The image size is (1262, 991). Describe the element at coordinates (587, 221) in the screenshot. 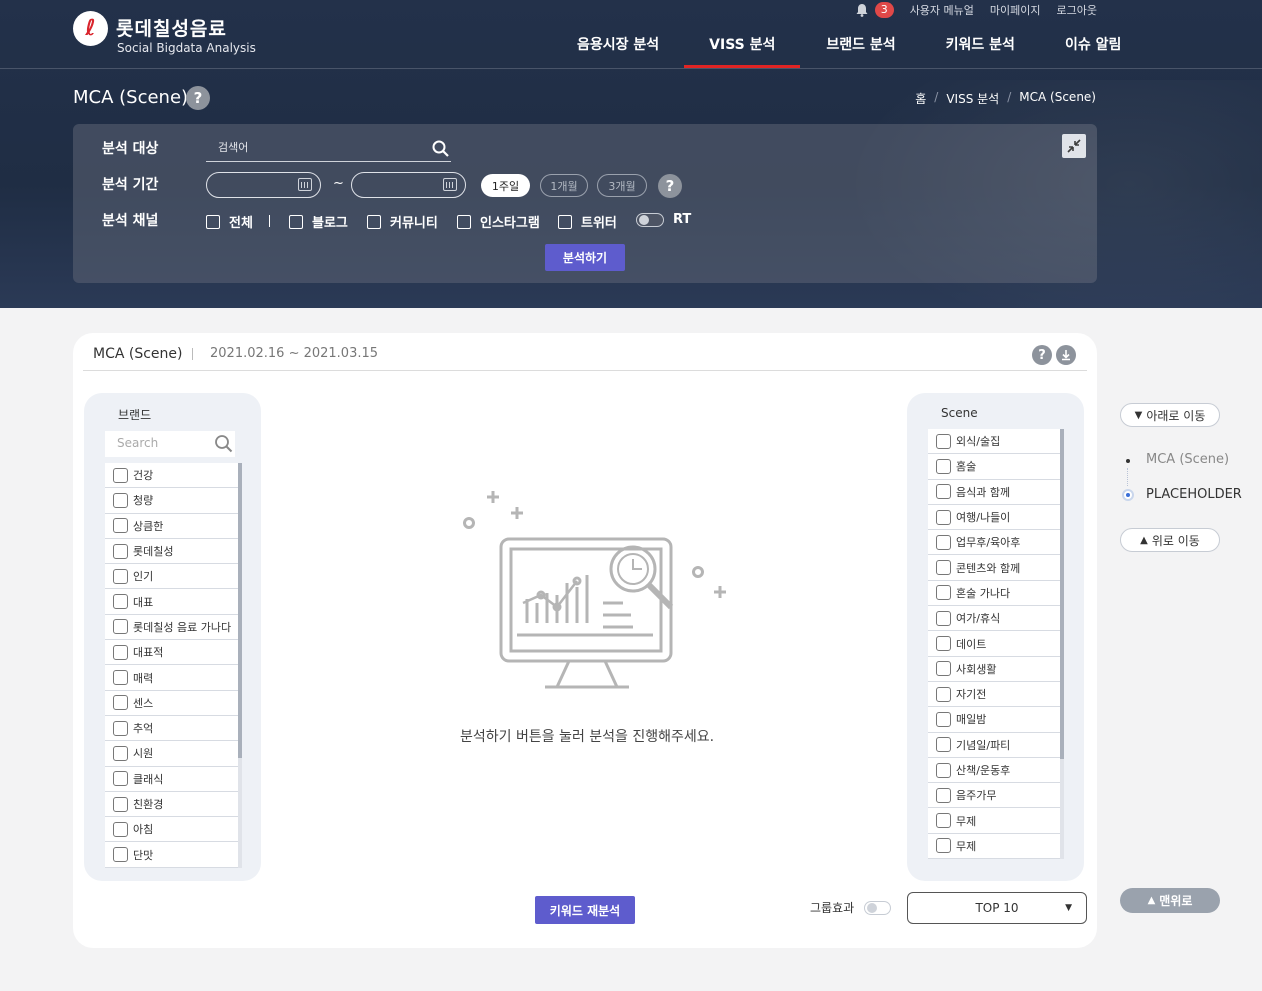

I see `channel-twitter: 트위터` at that location.